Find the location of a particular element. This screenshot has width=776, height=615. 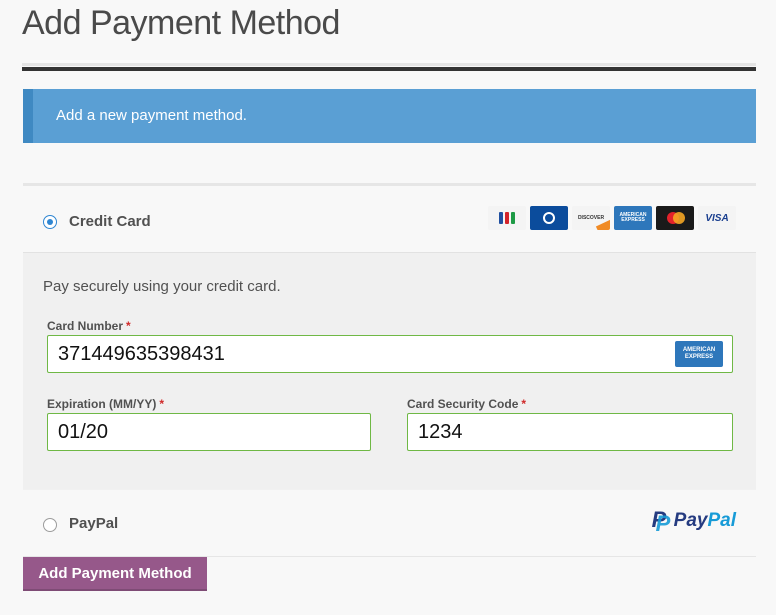

title-divider-light is located at coordinates (389, 64).